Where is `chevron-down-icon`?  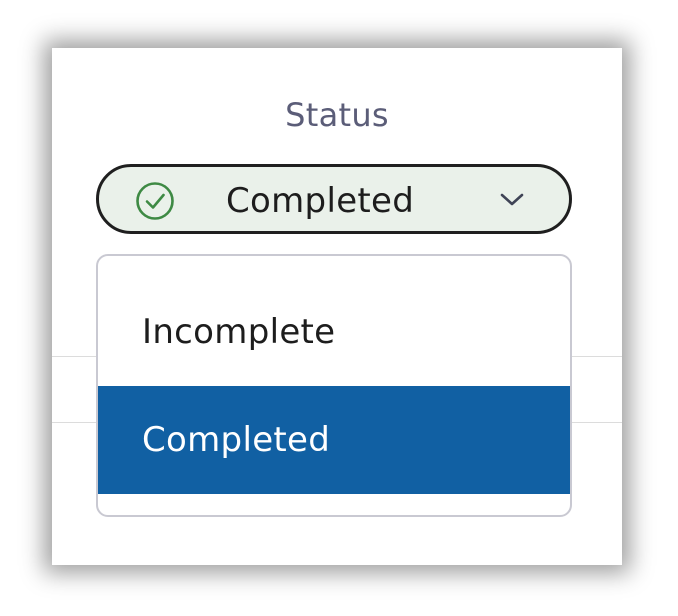
chevron-down-icon is located at coordinates (512, 200).